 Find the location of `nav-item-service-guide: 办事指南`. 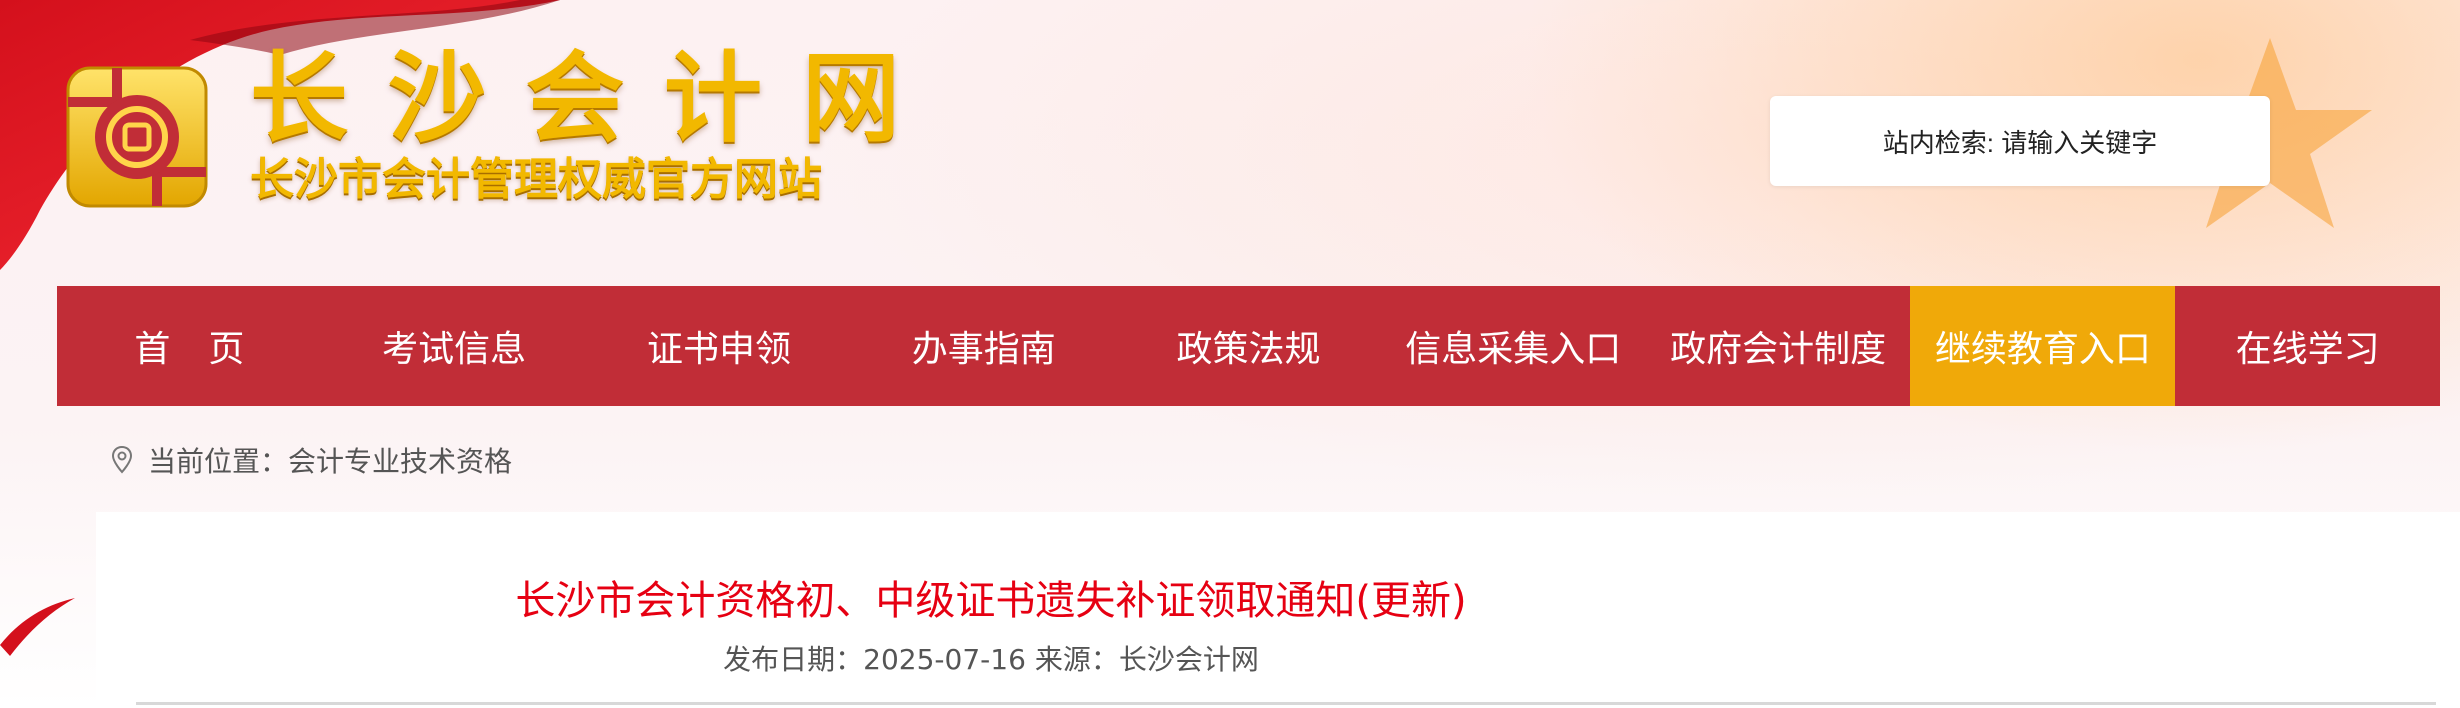

nav-item-service-guide: 办事指南 is located at coordinates (983, 346).